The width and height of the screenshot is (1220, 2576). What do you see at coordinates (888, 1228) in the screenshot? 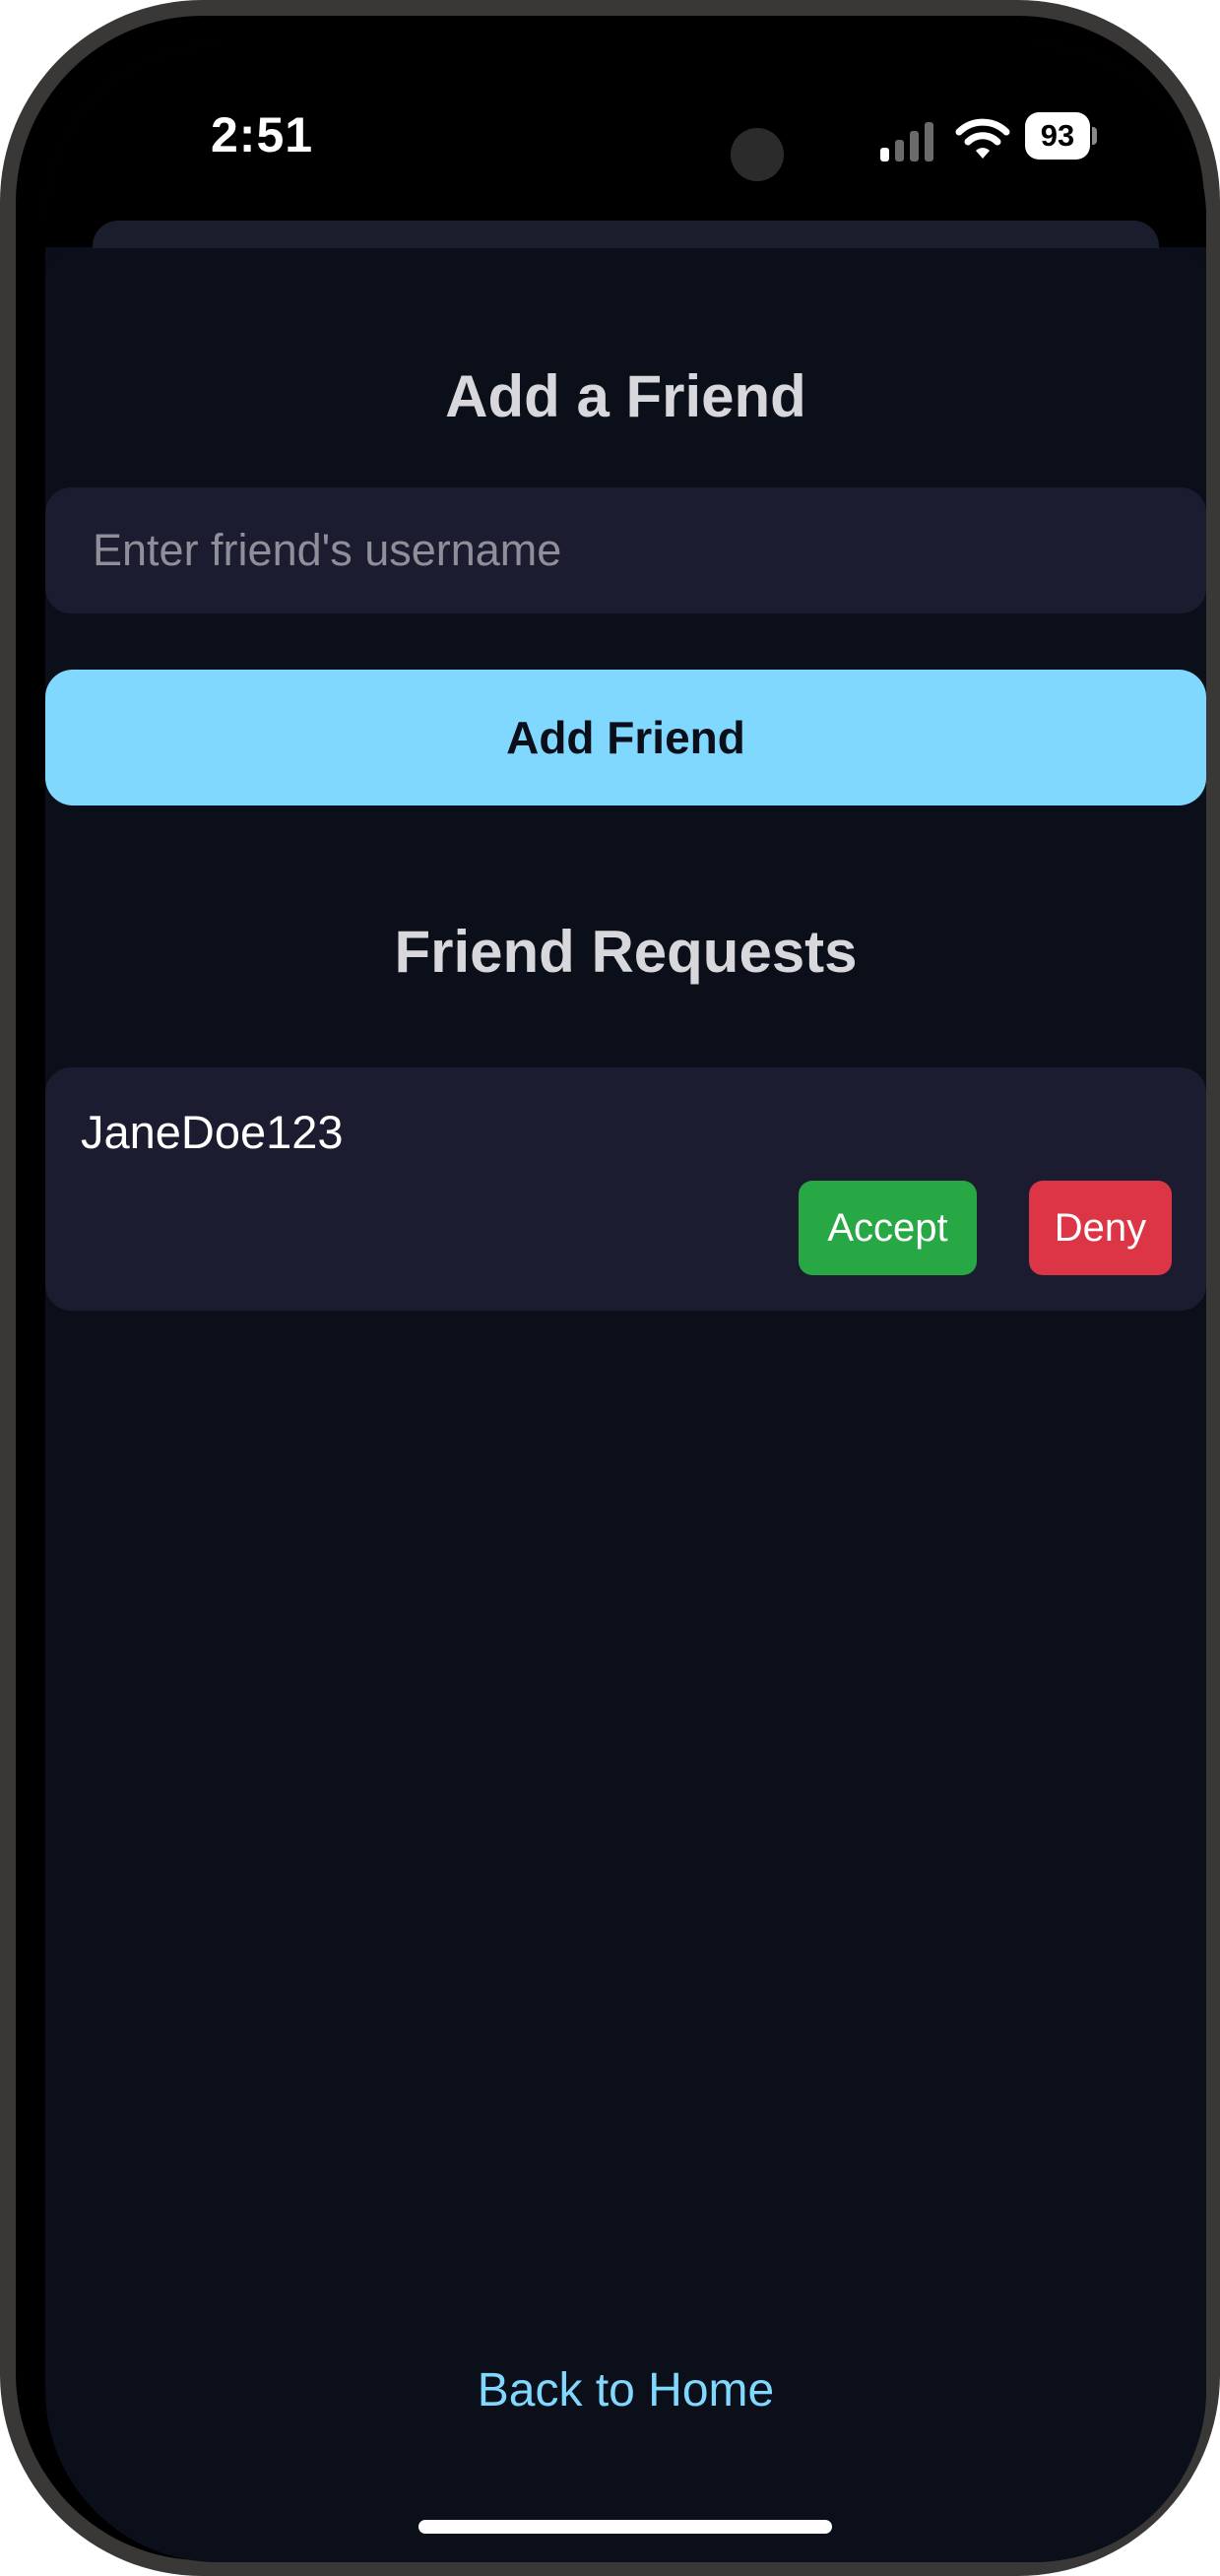
I see `accept-button: Accept` at bounding box center [888, 1228].